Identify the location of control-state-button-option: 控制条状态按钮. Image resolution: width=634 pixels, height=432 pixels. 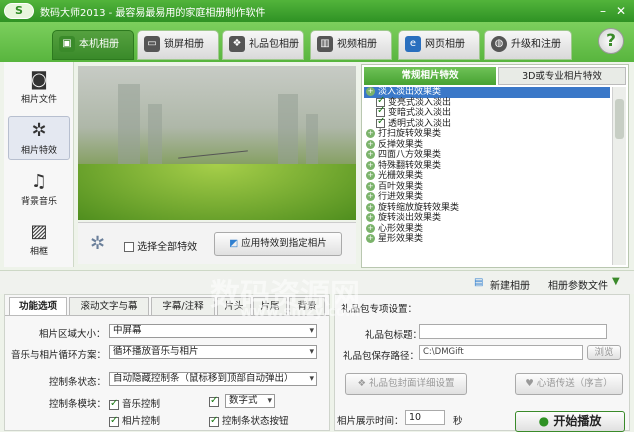
(249, 420).